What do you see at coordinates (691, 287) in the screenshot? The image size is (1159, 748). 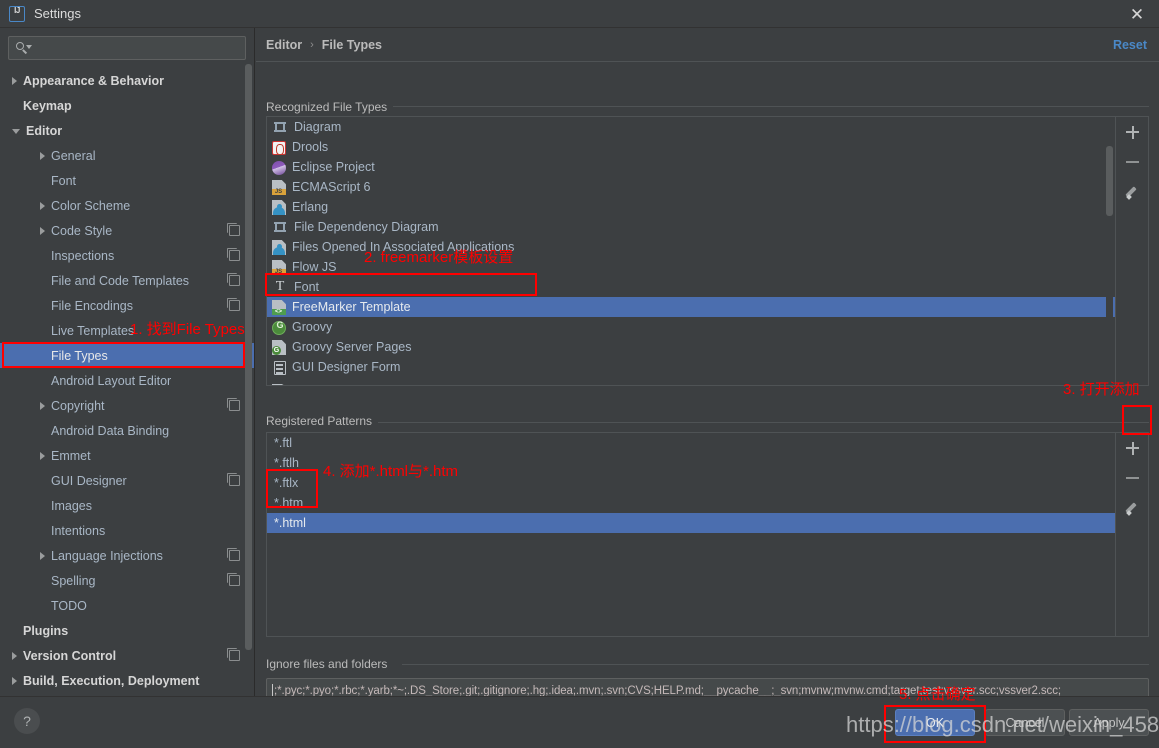 I see `file-type-row: T Font` at bounding box center [691, 287].